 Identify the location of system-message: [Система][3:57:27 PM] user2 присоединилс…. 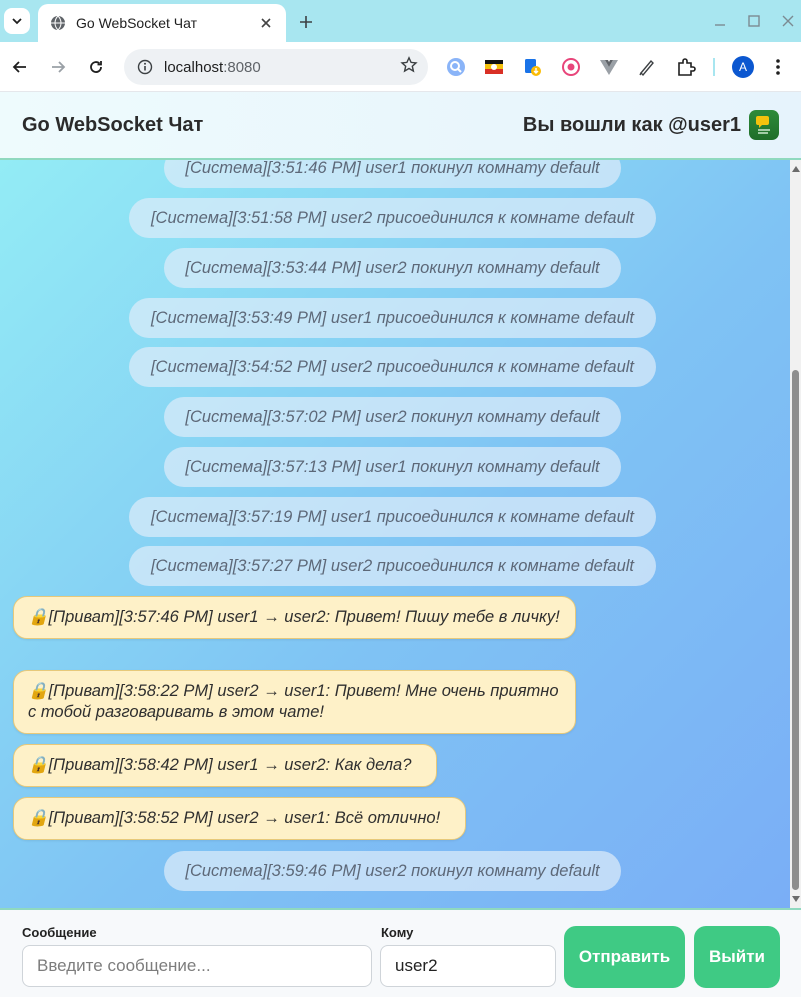
(392, 566).